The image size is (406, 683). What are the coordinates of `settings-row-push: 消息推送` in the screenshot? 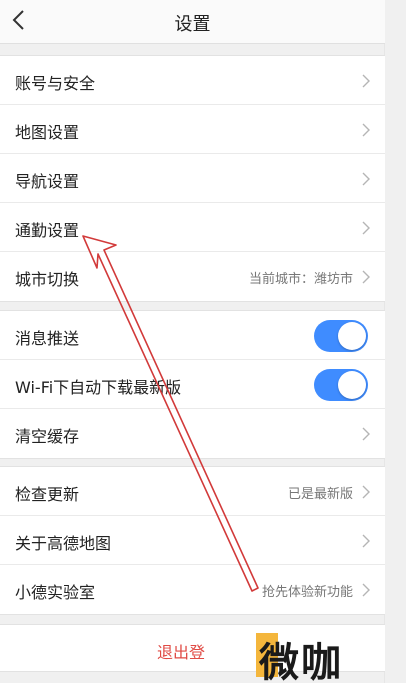 It's located at (192, 335).